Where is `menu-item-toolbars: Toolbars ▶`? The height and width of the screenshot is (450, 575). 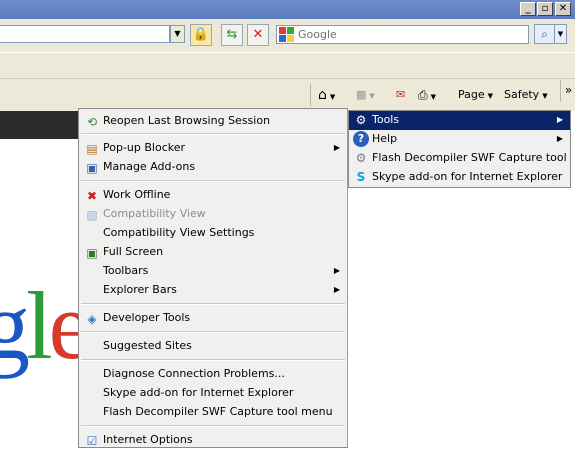 menu-item-toolbars: Toolbars ▶ is located at coordinates (213, 271).